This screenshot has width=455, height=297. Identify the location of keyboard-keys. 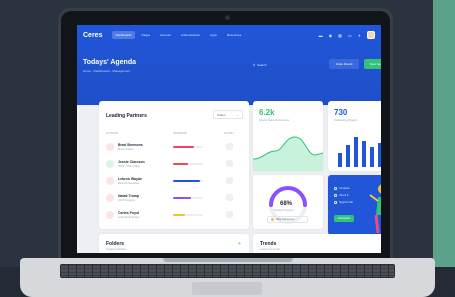
(227, 271).